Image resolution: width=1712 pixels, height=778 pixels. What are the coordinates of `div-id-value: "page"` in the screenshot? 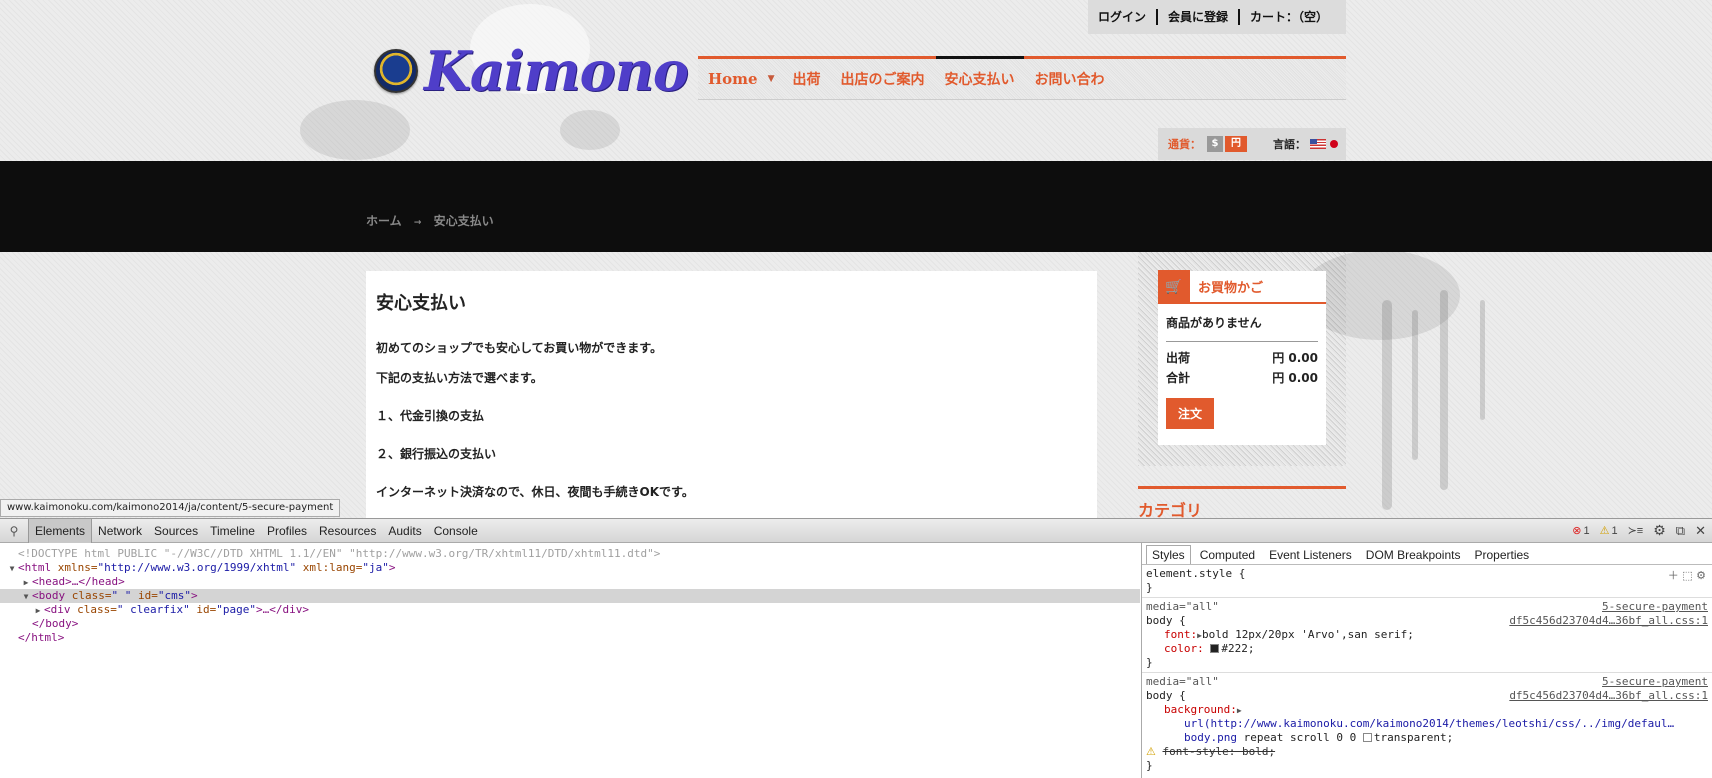 It's located at (236, 609).